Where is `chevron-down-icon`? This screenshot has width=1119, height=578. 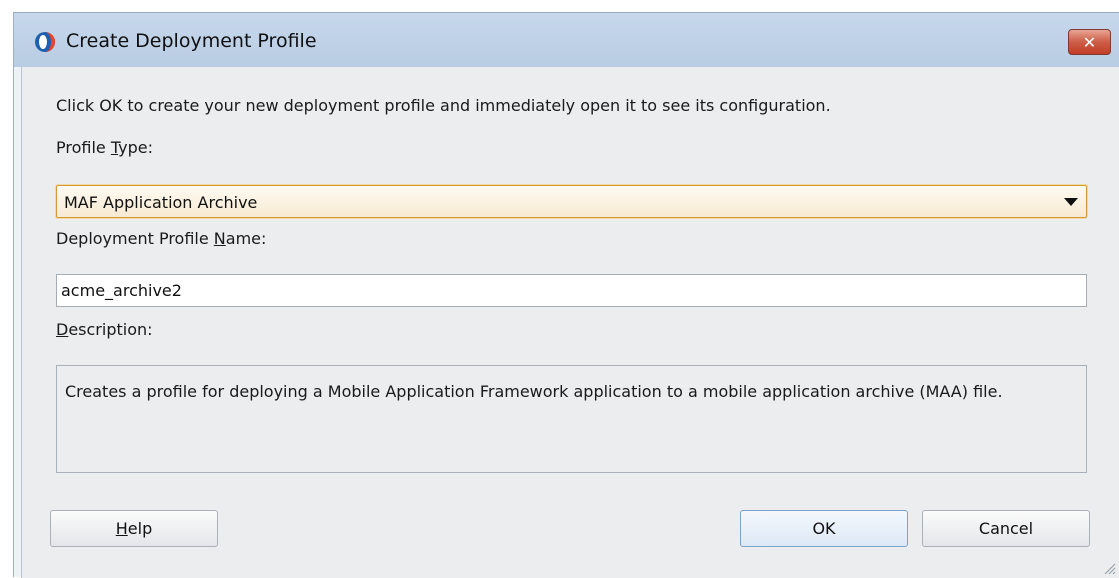 chevron-down-icon is located at coordinates (1071, 202).